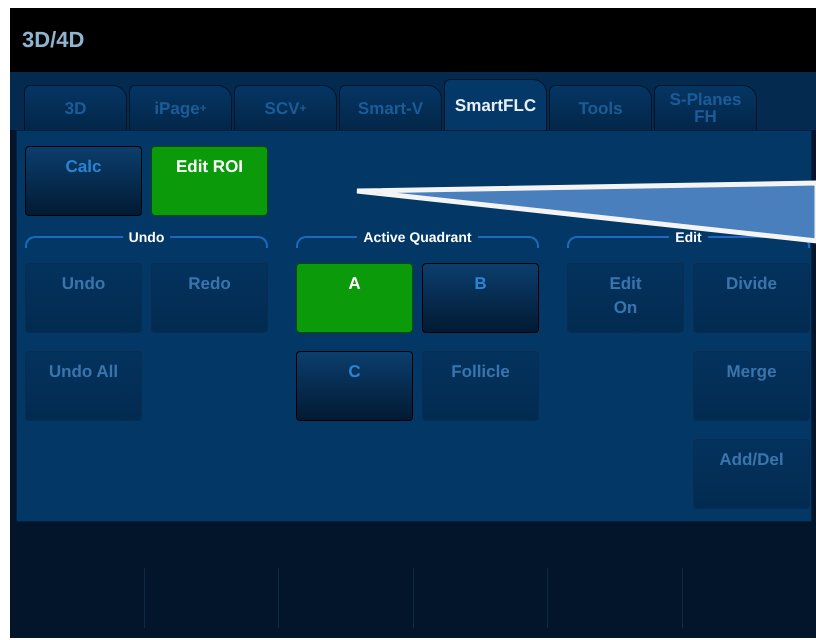 This screenshot has height=640, width=816. I want to click on button: B, so click(480, 298).